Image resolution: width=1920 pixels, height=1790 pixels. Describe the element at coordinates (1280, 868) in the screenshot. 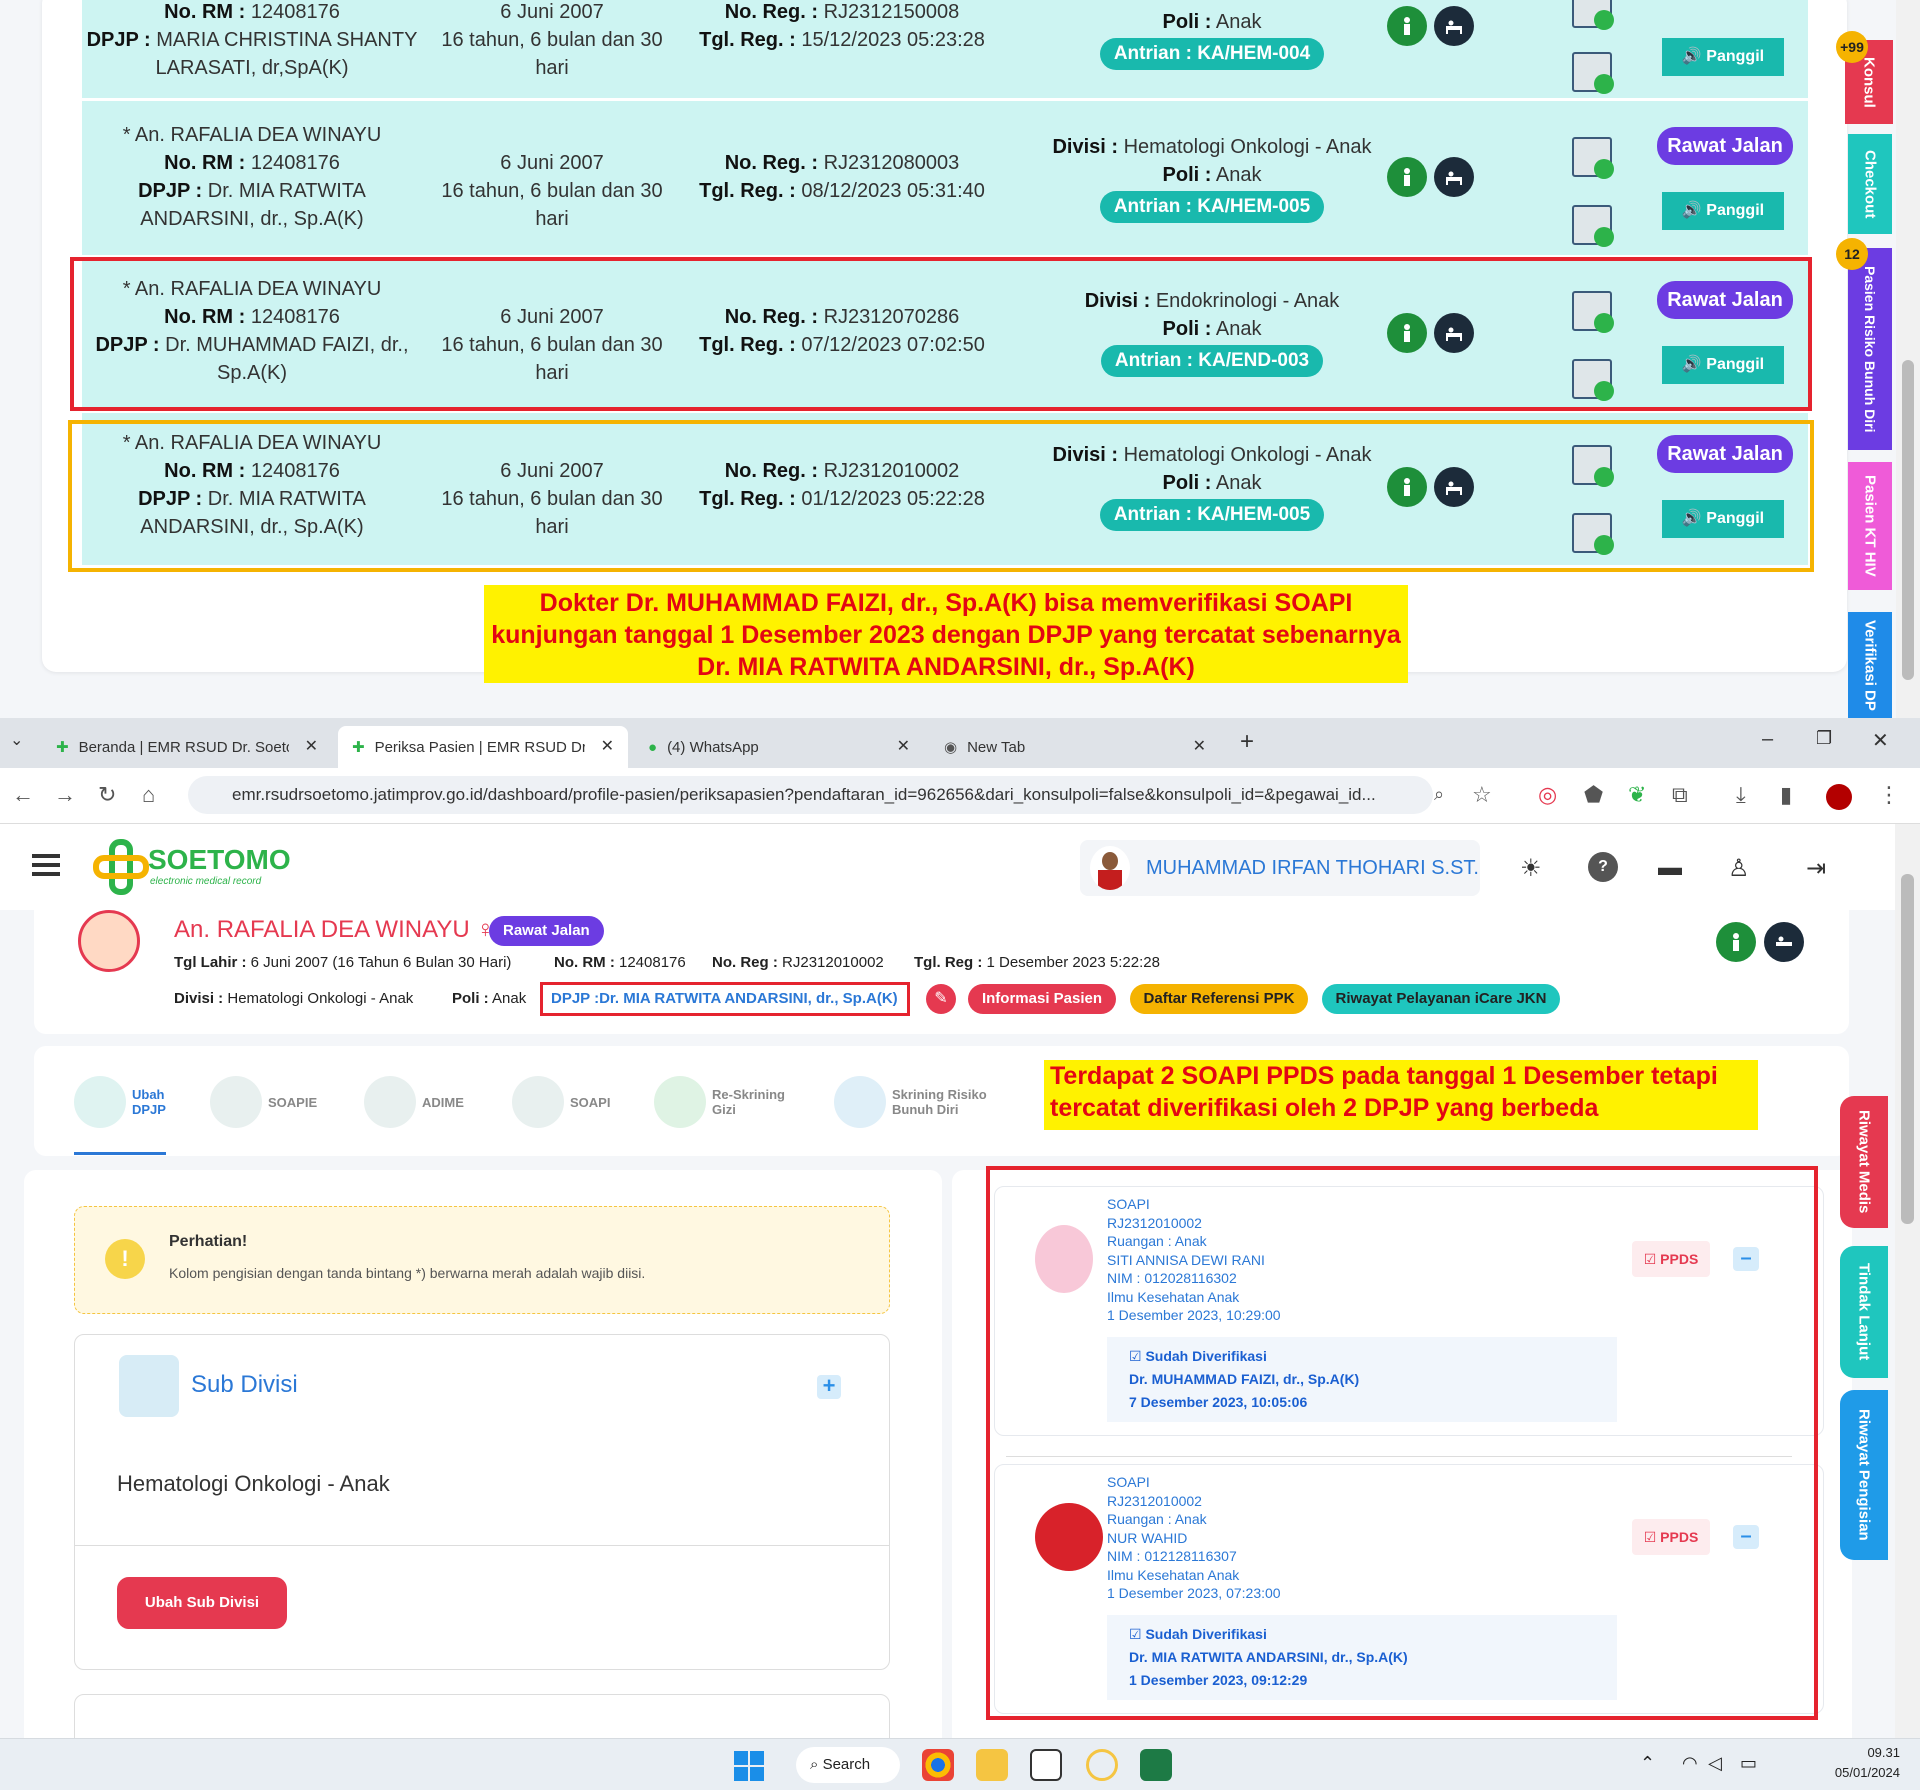

I see `user-chip: MUHAMMAD IRFAN THOHARI S.ST.` at that location.